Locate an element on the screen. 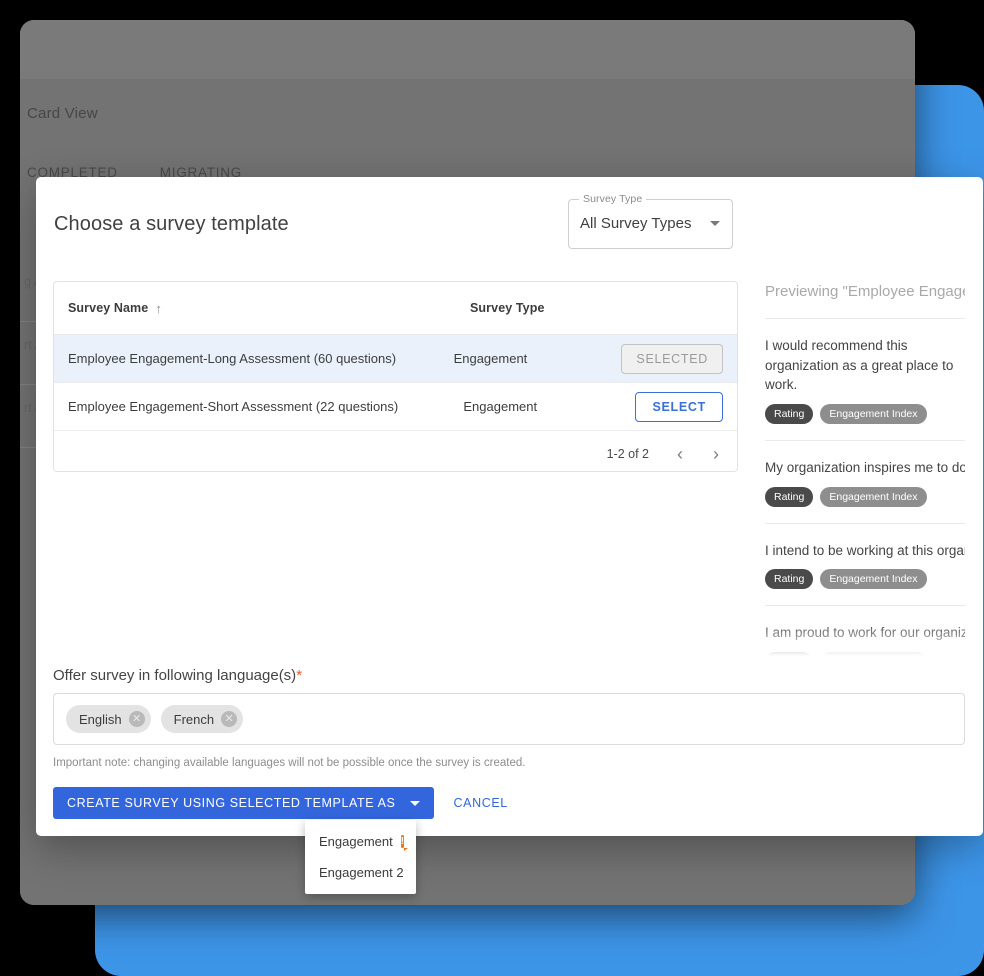 The height and width of the screenshot is (976, 984). cell-action: SELECT is located at coordinates (679, 406).